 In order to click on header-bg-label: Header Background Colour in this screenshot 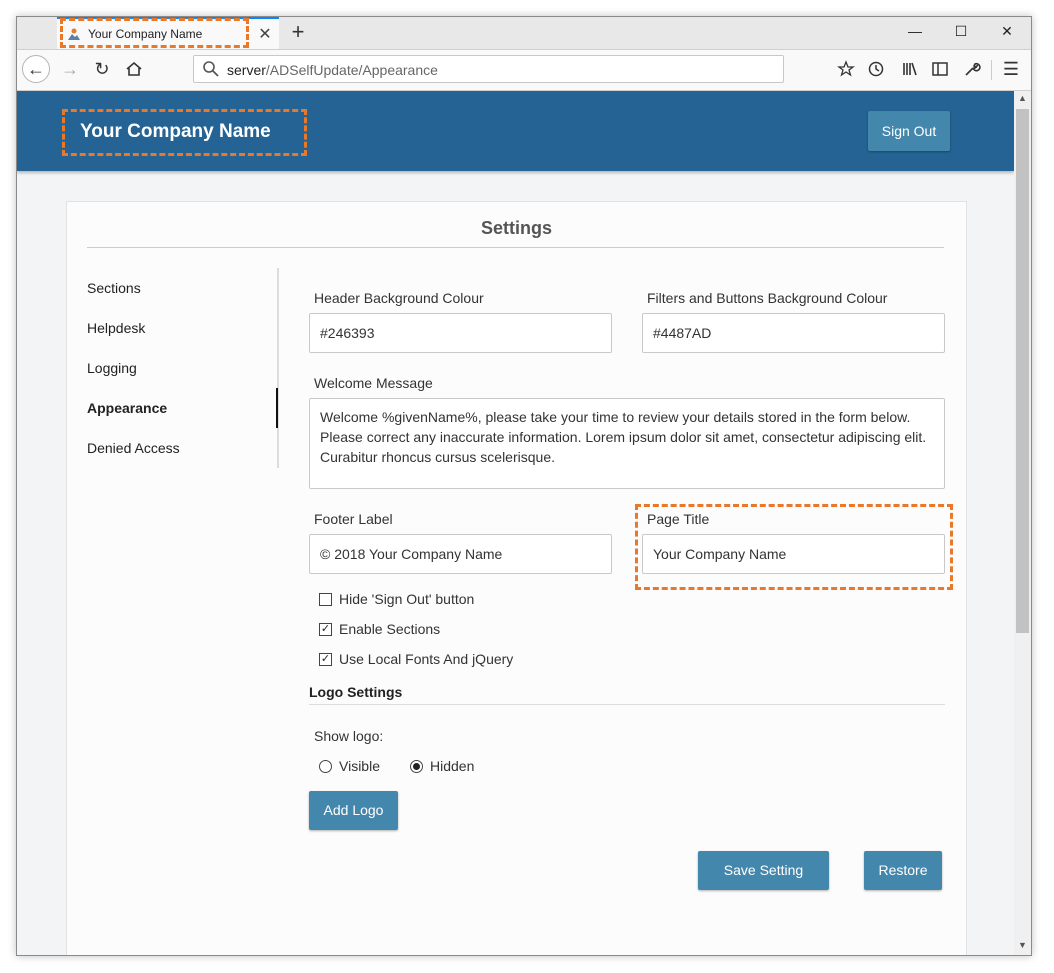, I will do `click(399, 298)`.